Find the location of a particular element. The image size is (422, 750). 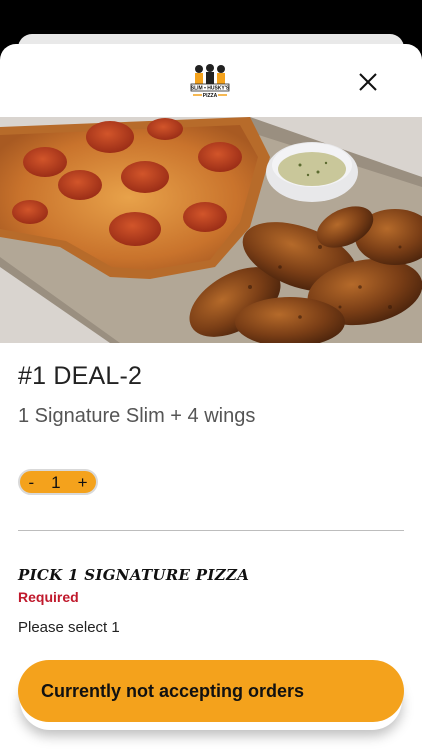

item-title: #1 DEAL-2 is located at coordinates (80, 376).